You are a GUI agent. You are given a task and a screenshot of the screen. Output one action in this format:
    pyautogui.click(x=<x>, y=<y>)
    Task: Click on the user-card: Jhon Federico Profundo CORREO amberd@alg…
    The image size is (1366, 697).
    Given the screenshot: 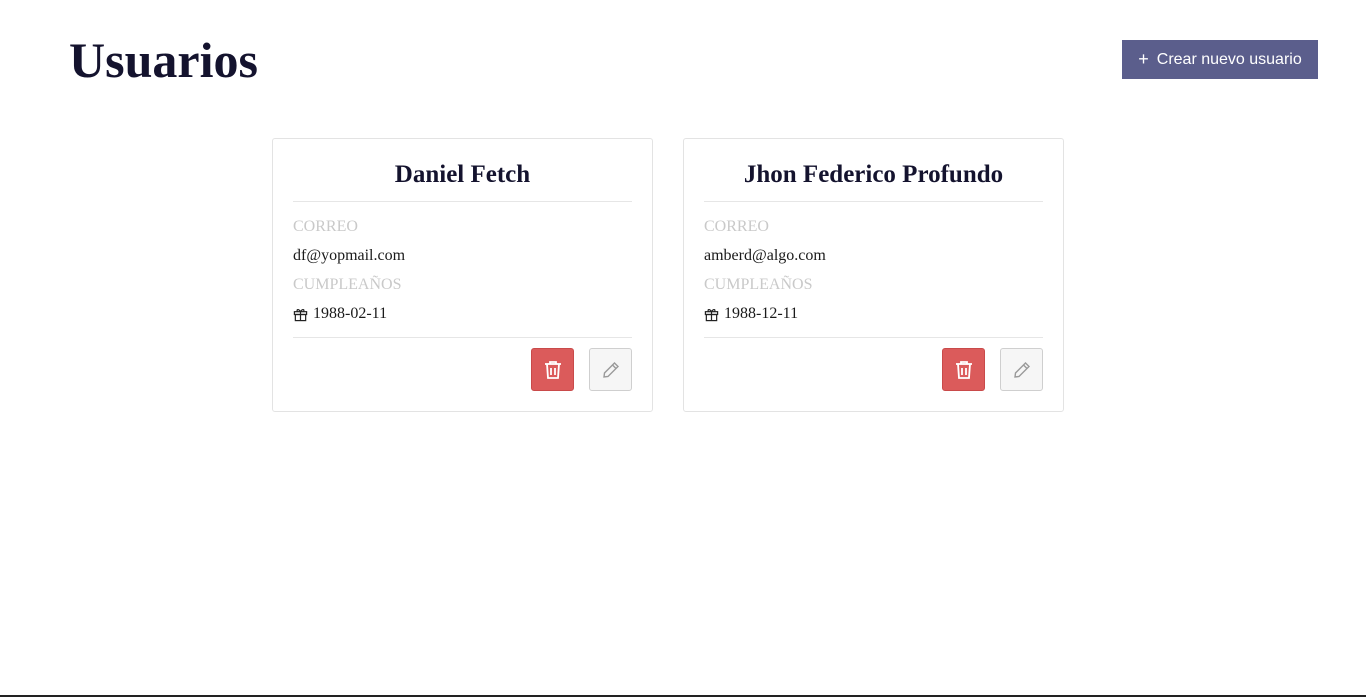 What is the action you would take?
    pyautogui.click(x=873, y=275)
    